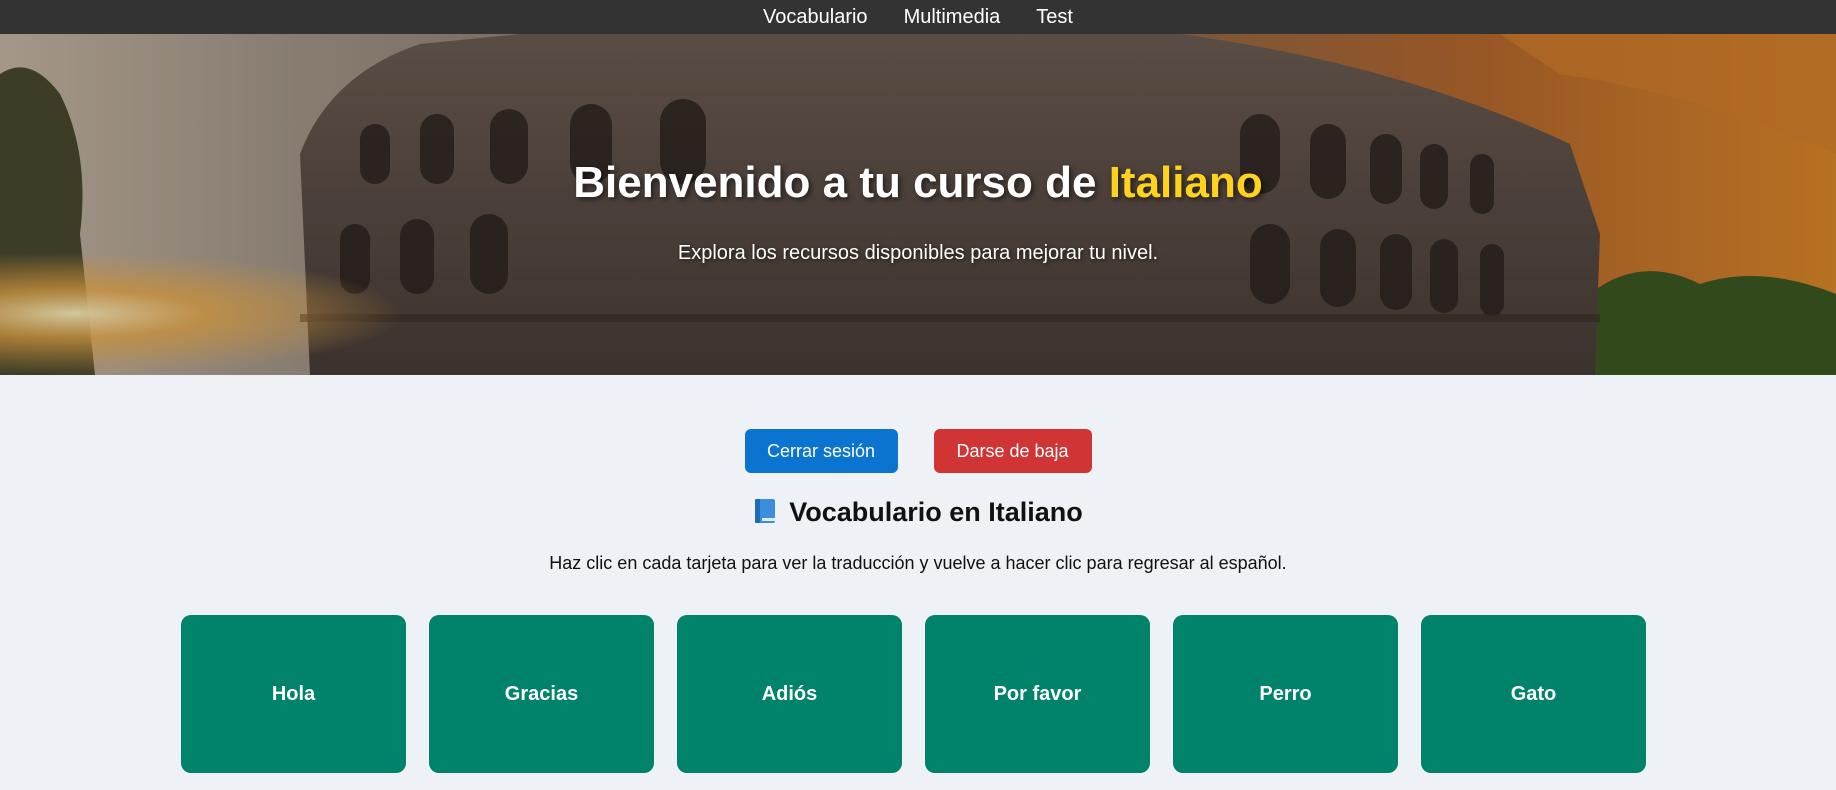  I want to click on vocab-card-por-favor: Por favor, so click(1037, 694).